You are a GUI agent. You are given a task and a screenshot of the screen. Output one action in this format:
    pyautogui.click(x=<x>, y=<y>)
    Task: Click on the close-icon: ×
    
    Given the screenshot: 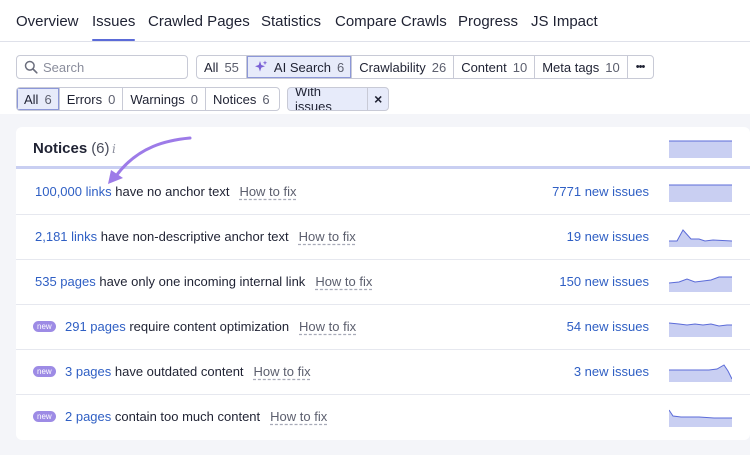 What is the action you would take?
    pyautogui.click(x=378, y=99)
    